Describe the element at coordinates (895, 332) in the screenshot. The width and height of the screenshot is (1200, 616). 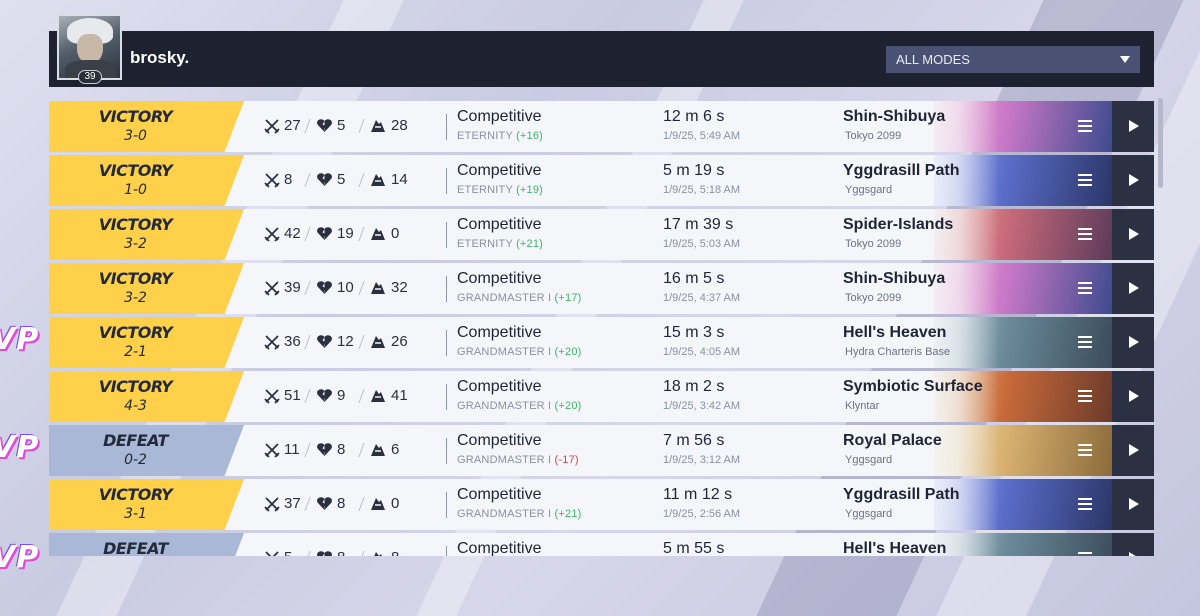
I see `map-name: Hell's Heaven` at that location.